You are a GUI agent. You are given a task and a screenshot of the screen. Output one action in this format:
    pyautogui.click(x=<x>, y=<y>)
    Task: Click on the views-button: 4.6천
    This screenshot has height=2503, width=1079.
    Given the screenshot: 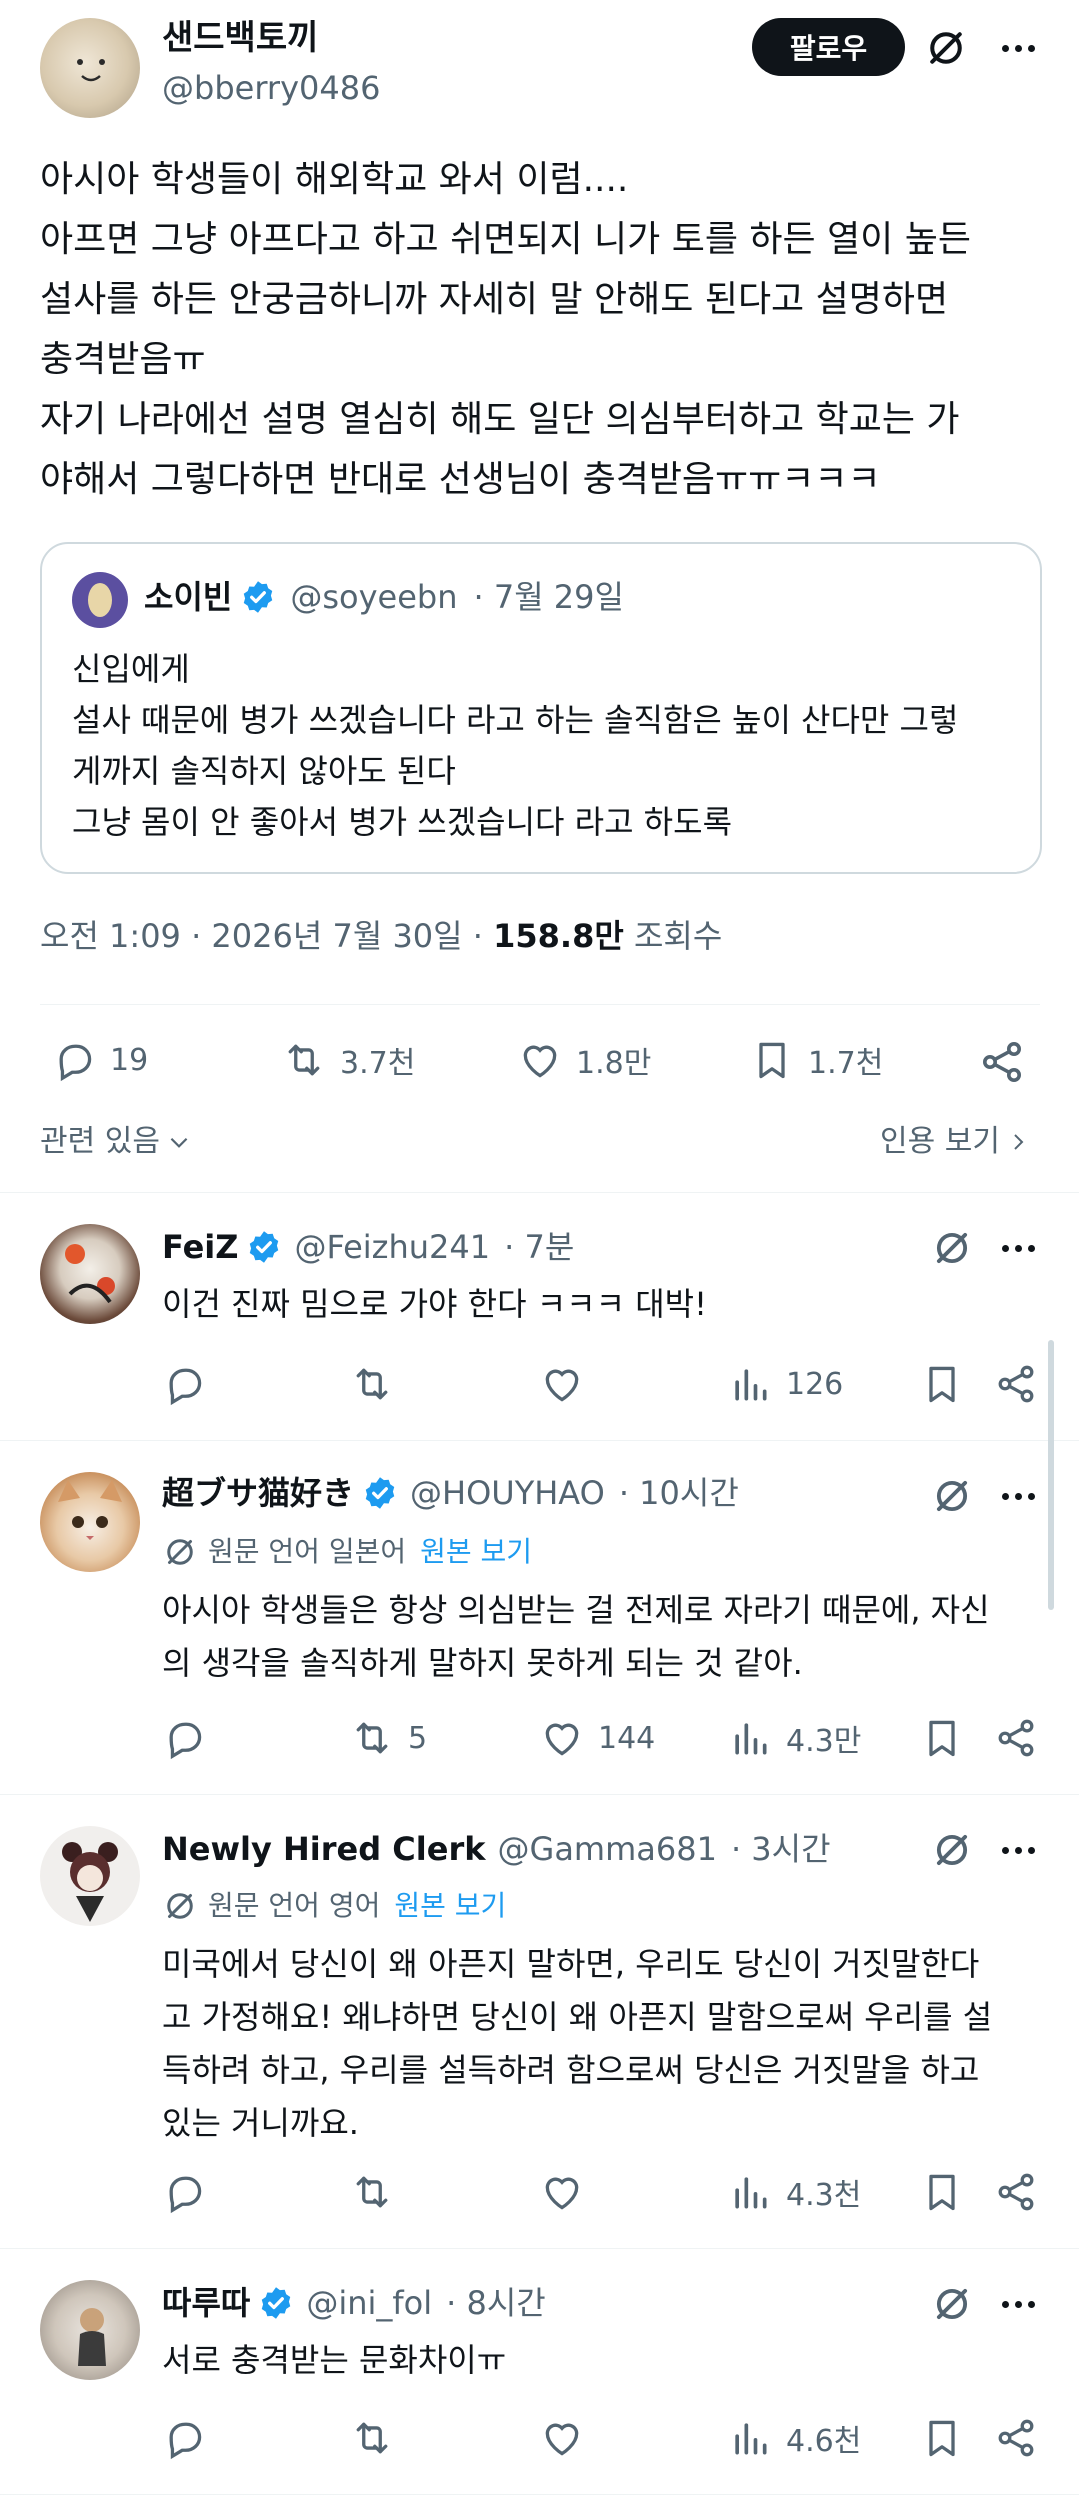 What is the action you would take?
    pyautogui.click(x=794, y=2438)
    